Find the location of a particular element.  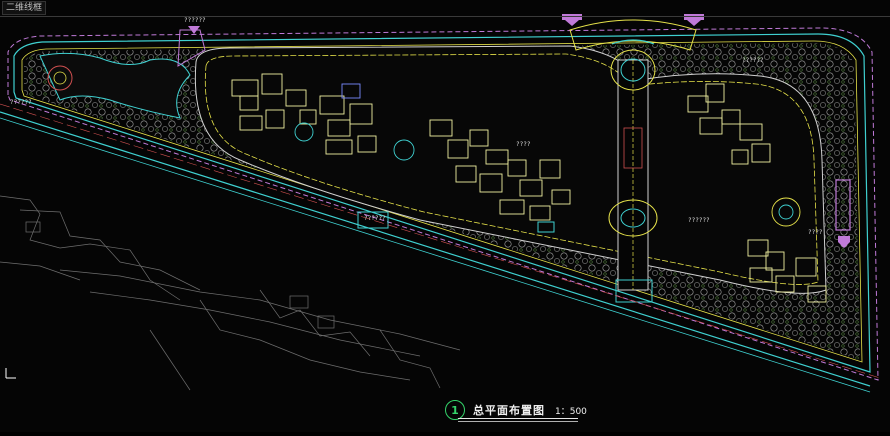

ucs-icon is located at coordinates (10, 373).